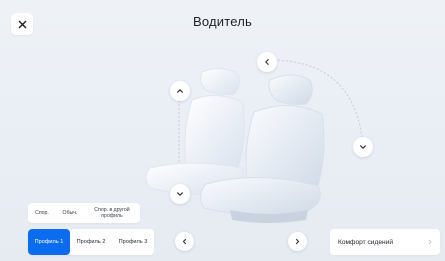 This screenshot has width=445, height=261. I want to click on backrest-up-button, so click(180, 91).